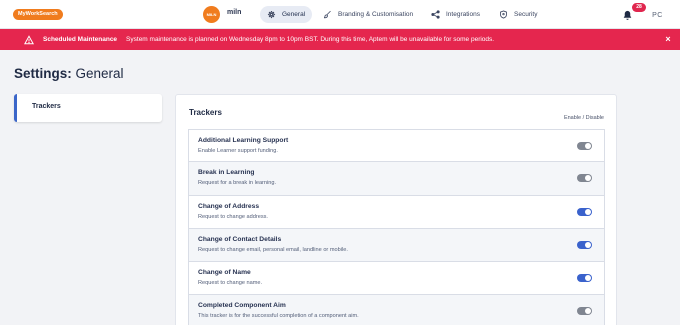  What do you see at coordinates (46, 106) in the screenshot?
I see `sidebar-item-label: Trackers` at bounding box center [46, 106].